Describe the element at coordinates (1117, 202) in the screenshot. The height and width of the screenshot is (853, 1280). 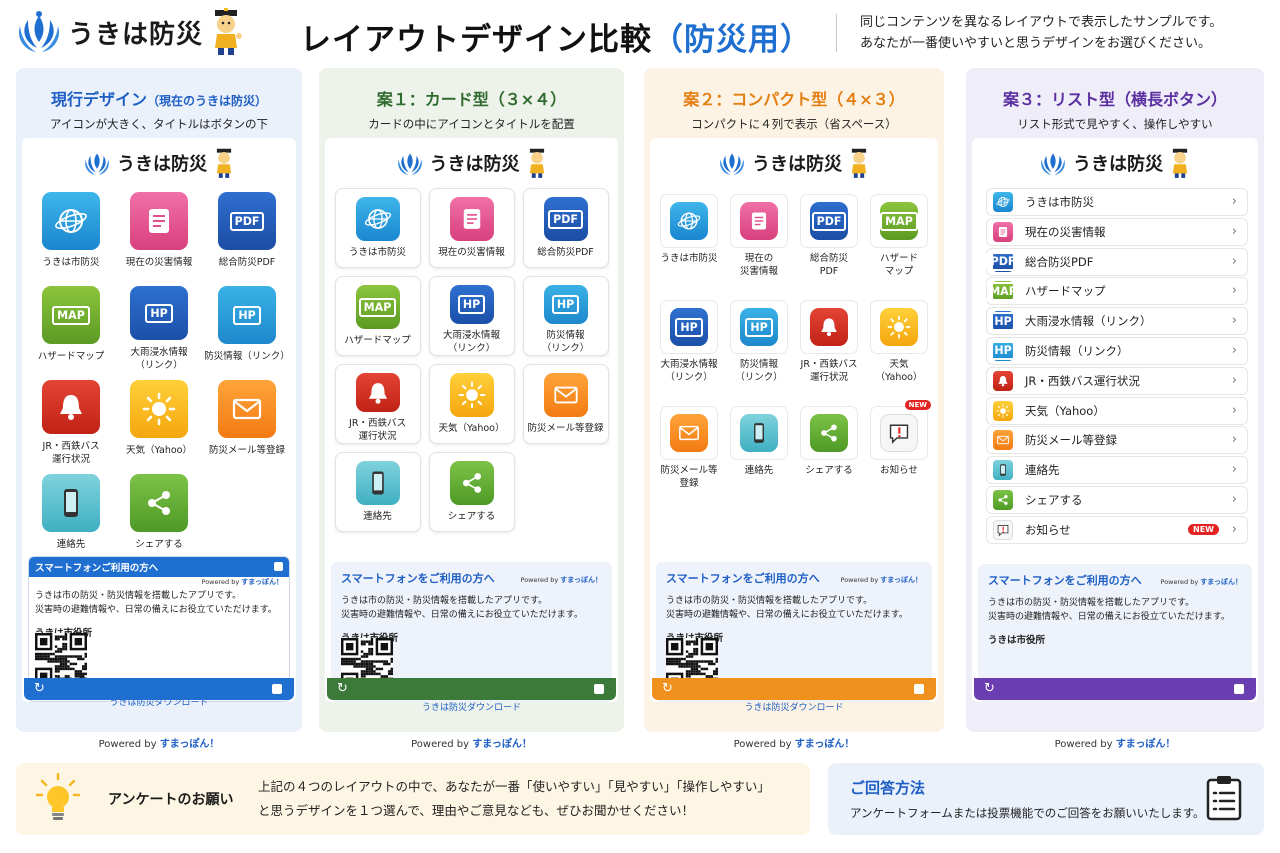
I see `list-item: うきは市防災 ›` at that location.